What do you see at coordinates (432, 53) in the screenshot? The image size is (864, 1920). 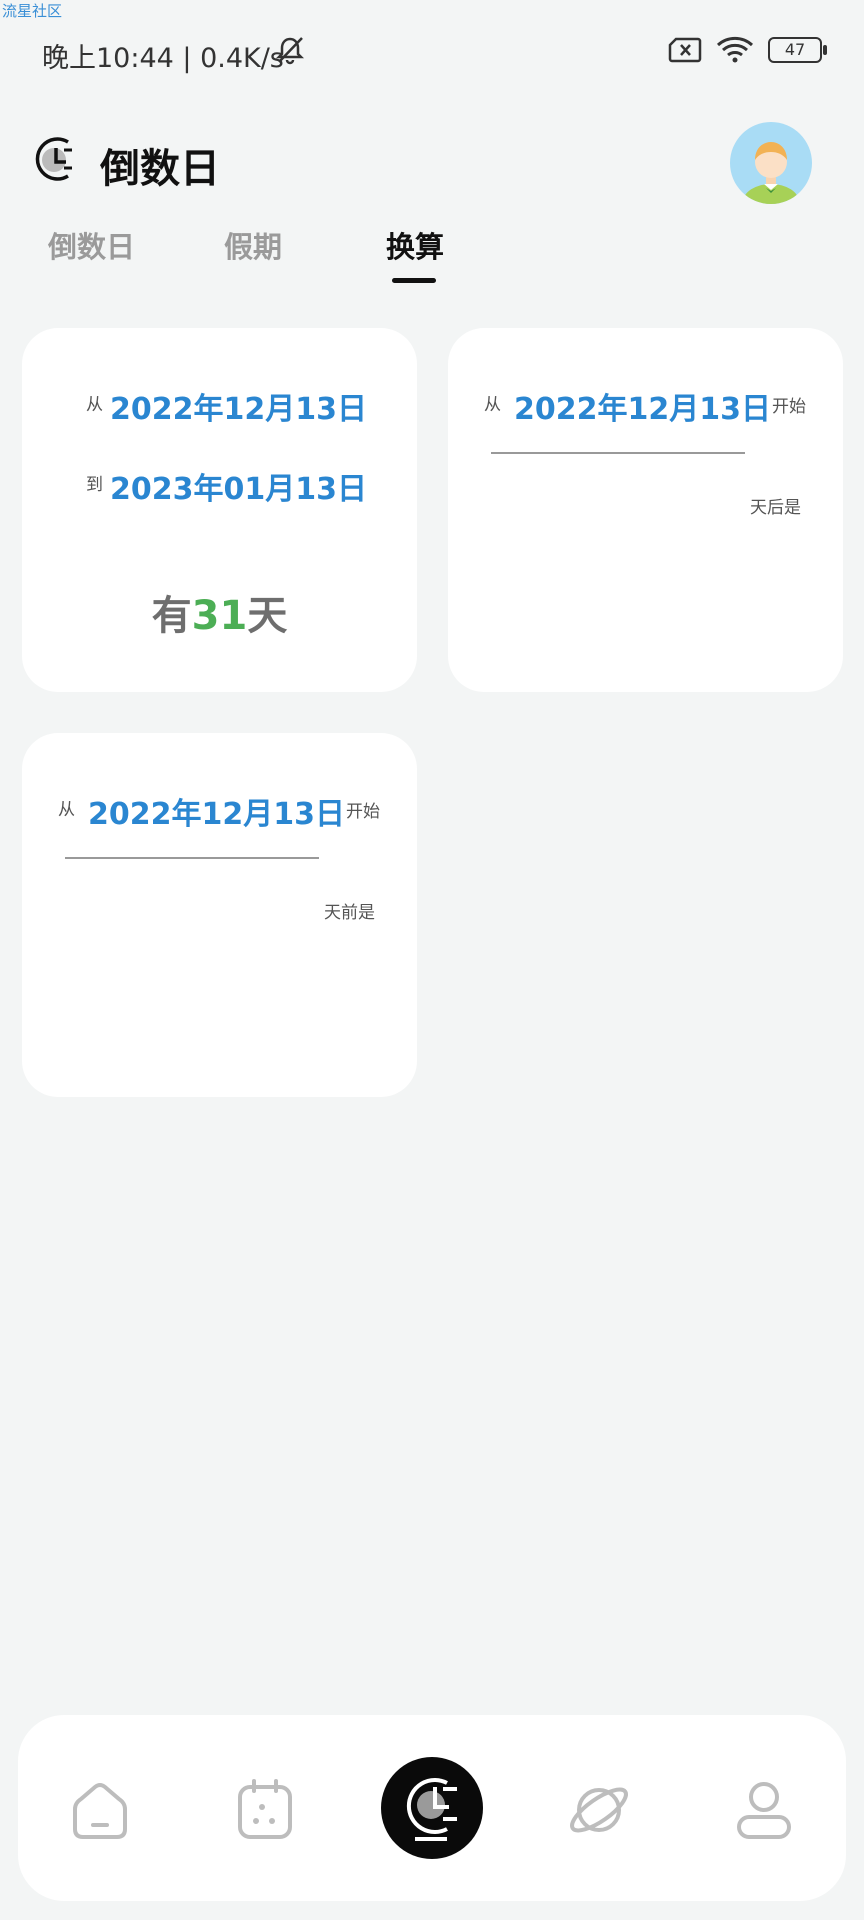 I see `status-bar: 晚上10:44 | 0.4K/s 47` at bounding box center [432, 53].